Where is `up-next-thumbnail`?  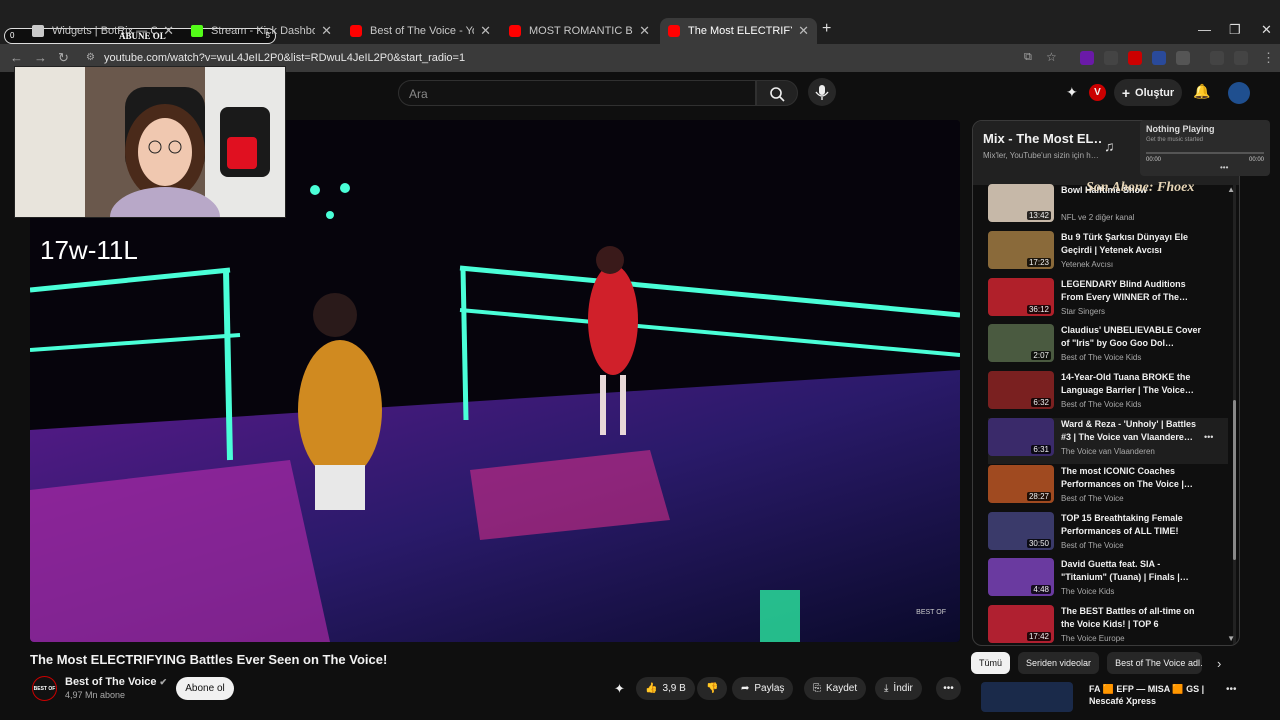
up-next-thumbnail is located at coordinates (1027, 697).